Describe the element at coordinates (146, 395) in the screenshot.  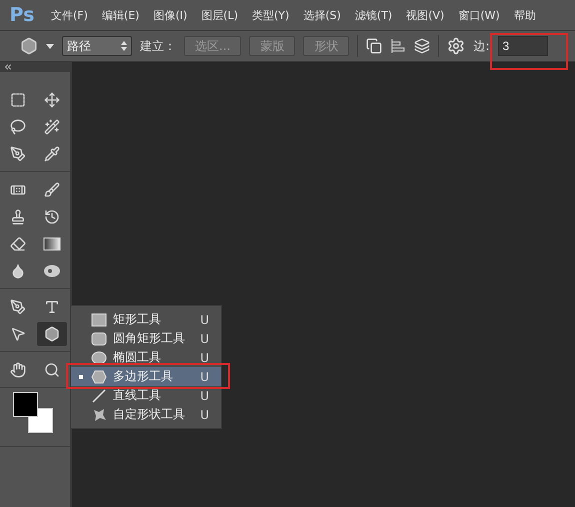
I see `menu-item: 直线工具 U` at that location.